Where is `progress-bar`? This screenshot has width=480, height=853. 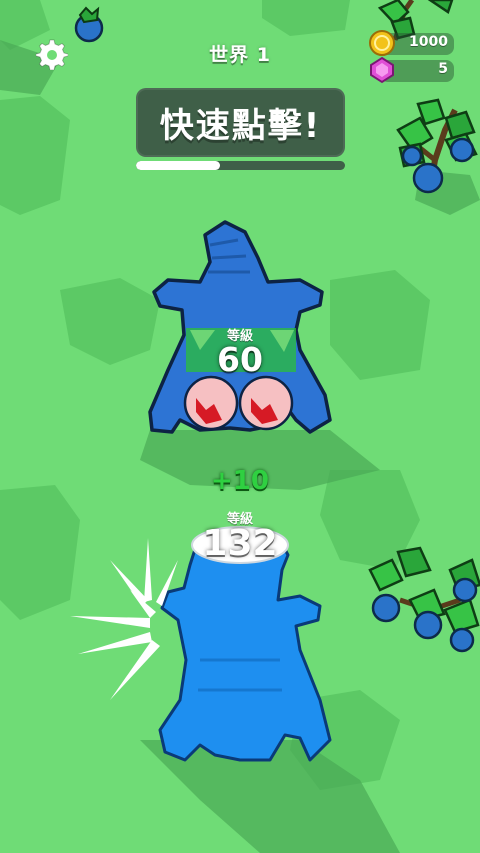
progress-bar is located at coordinates (240, 165).